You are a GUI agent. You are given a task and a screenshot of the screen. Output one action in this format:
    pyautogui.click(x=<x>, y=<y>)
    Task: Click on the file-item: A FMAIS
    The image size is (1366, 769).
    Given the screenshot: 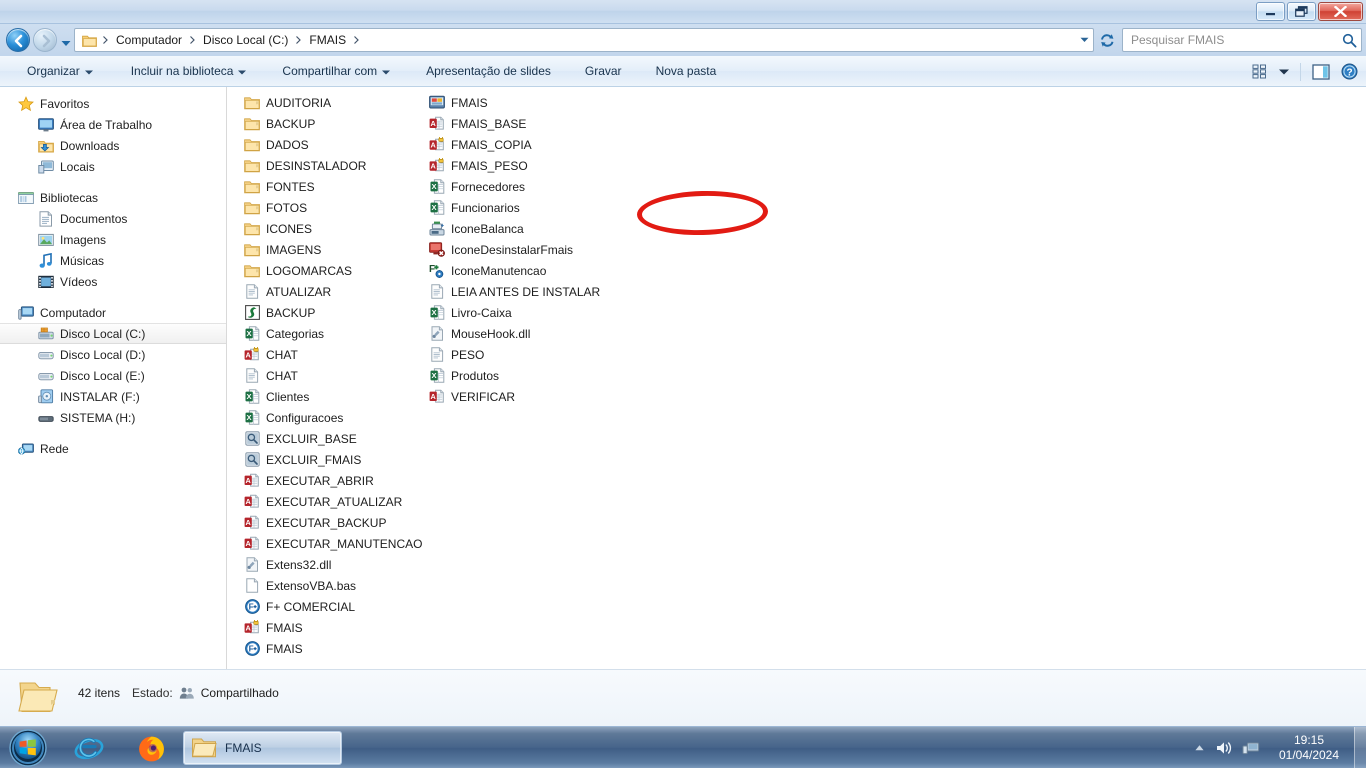 What is the action you would take?
    pyautogui.click(x=335, y=627)
    